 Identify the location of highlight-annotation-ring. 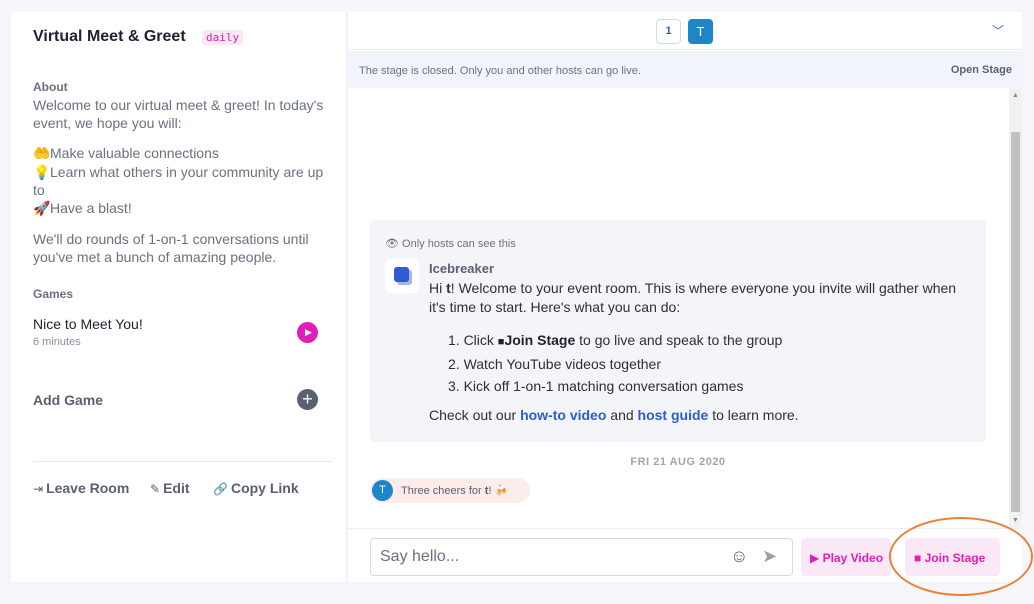
(961, 556).